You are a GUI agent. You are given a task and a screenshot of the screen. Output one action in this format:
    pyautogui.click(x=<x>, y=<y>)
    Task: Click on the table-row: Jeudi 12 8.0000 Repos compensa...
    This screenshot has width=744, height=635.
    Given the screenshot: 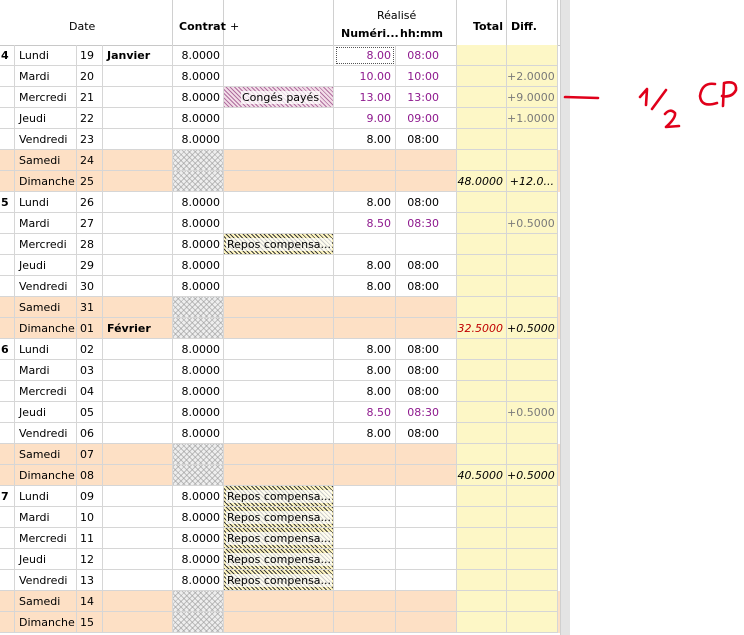 What is the action you would take?
    pyautogui.click(x=280, y=559)
    